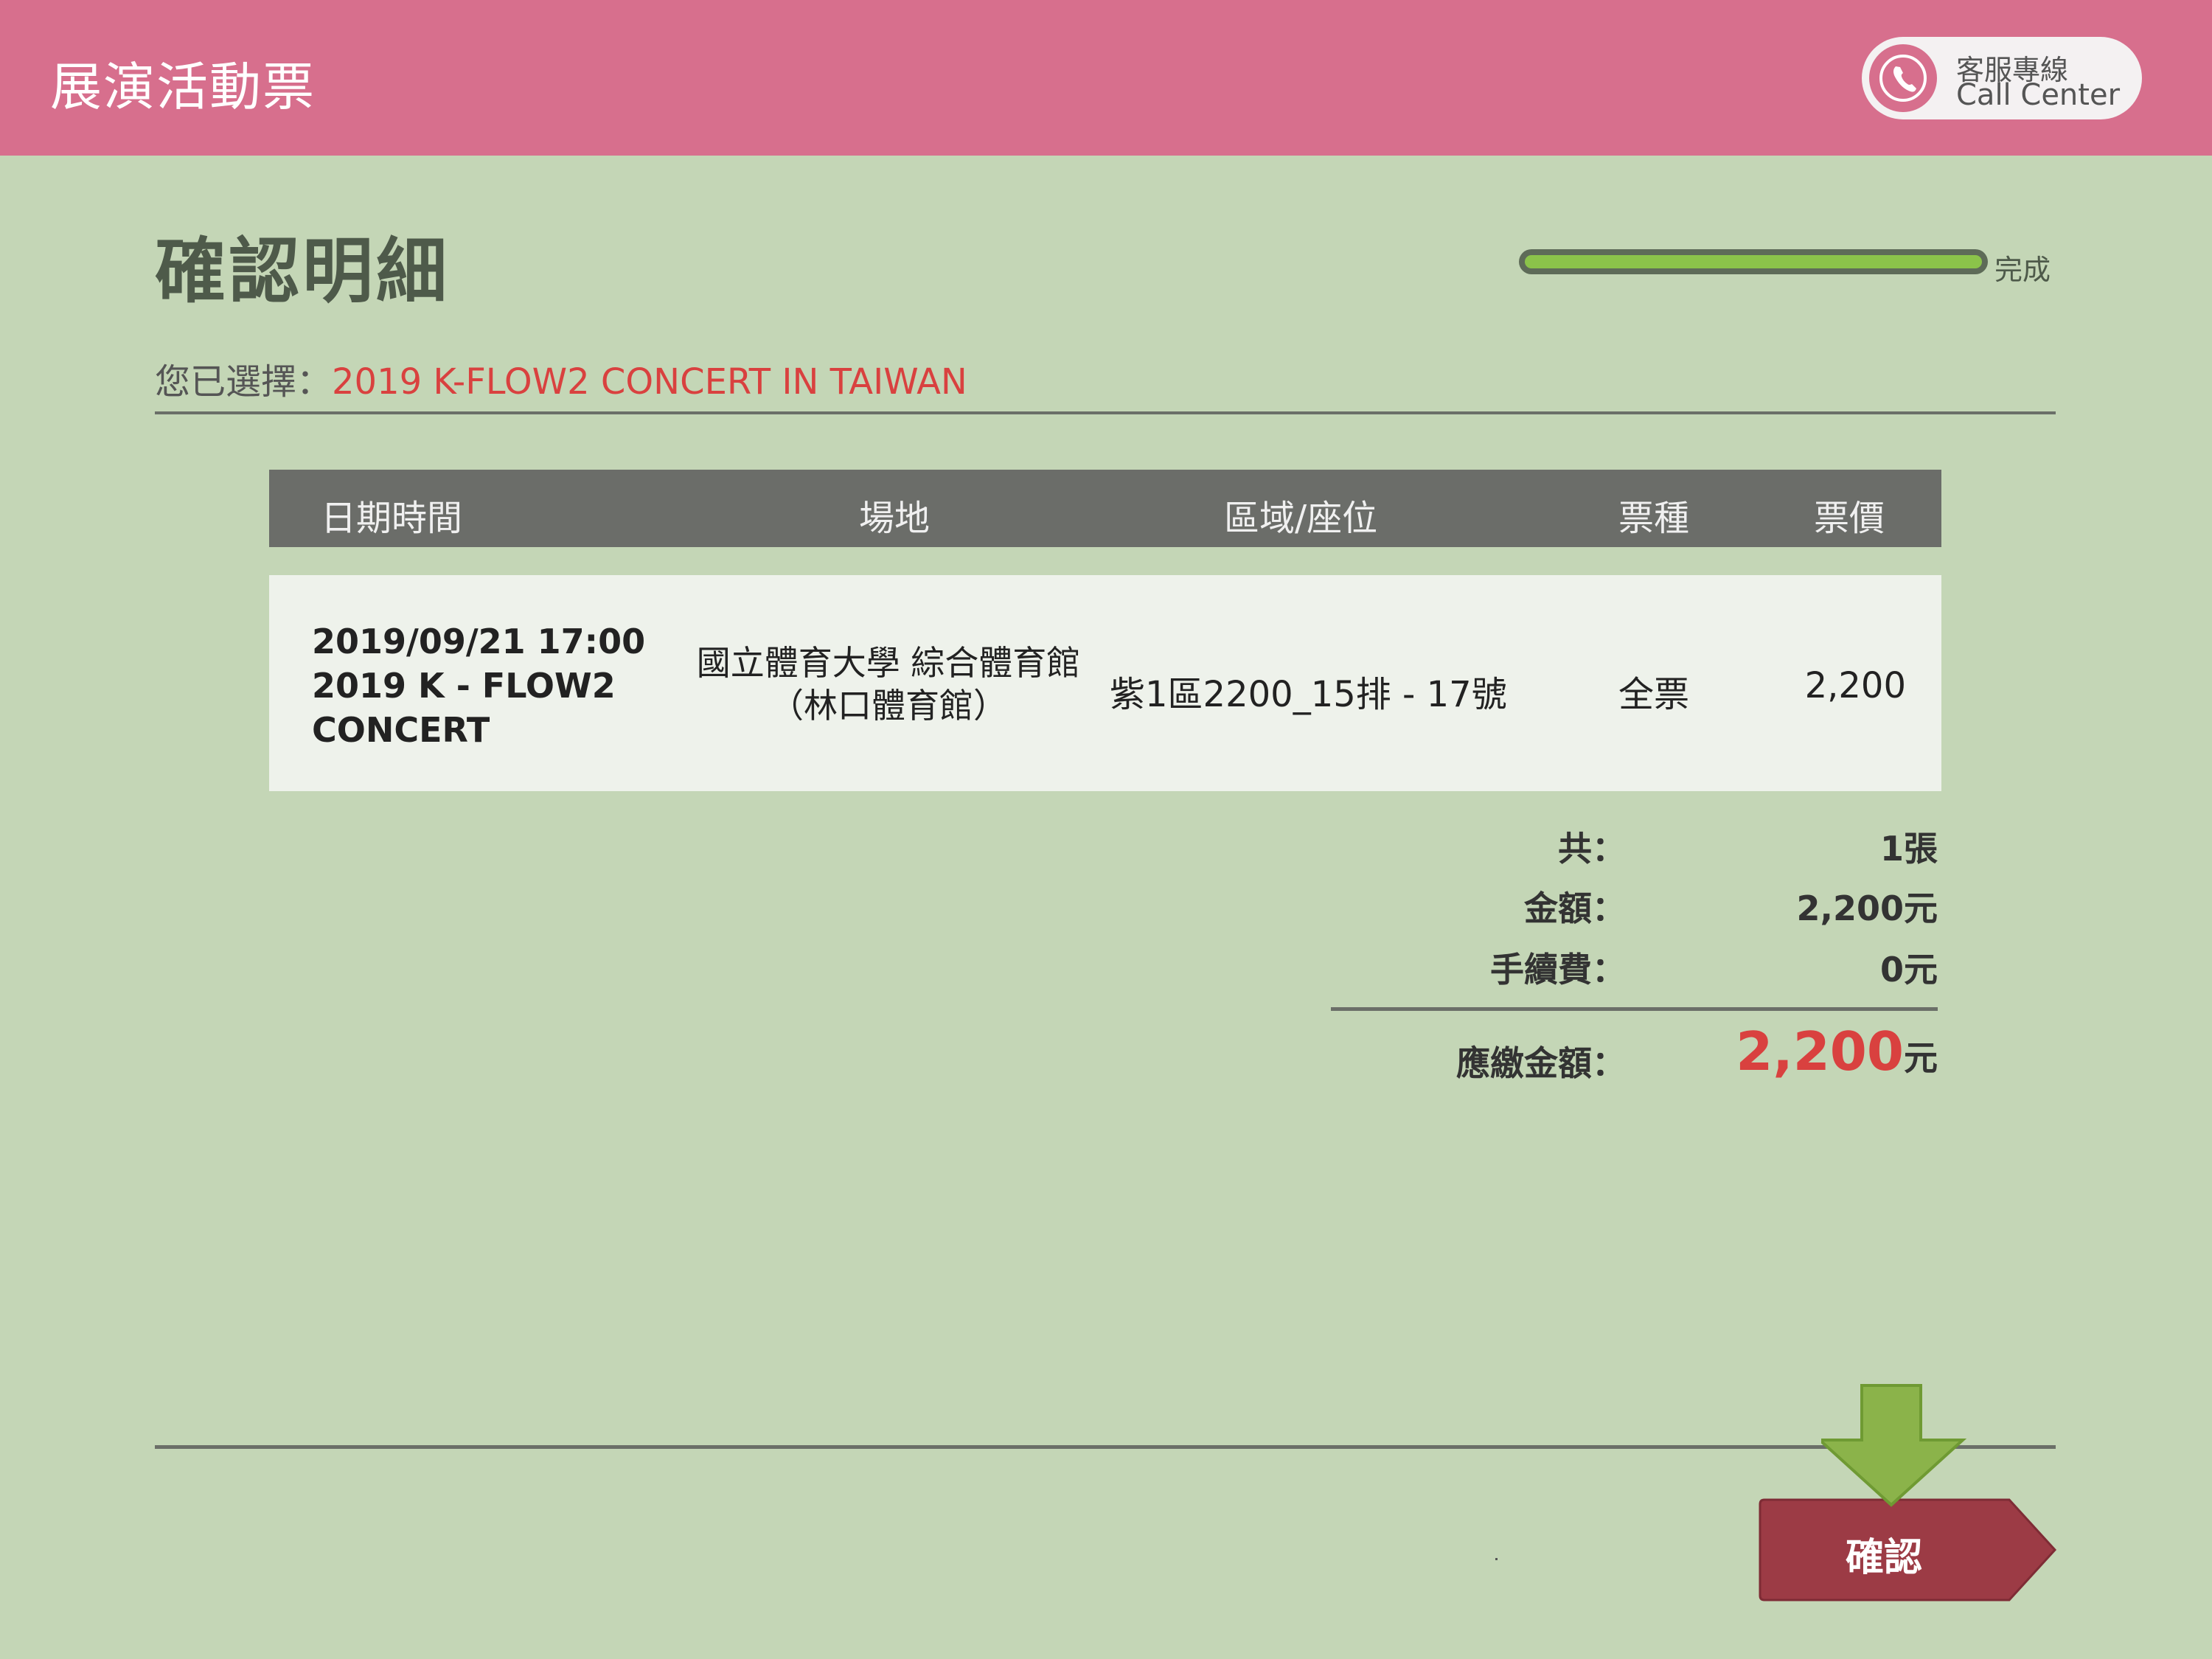 The width and height of the screenshot is (2212, 1659). I want to click on total-amount: 2,200元, so click(1837, 1051).